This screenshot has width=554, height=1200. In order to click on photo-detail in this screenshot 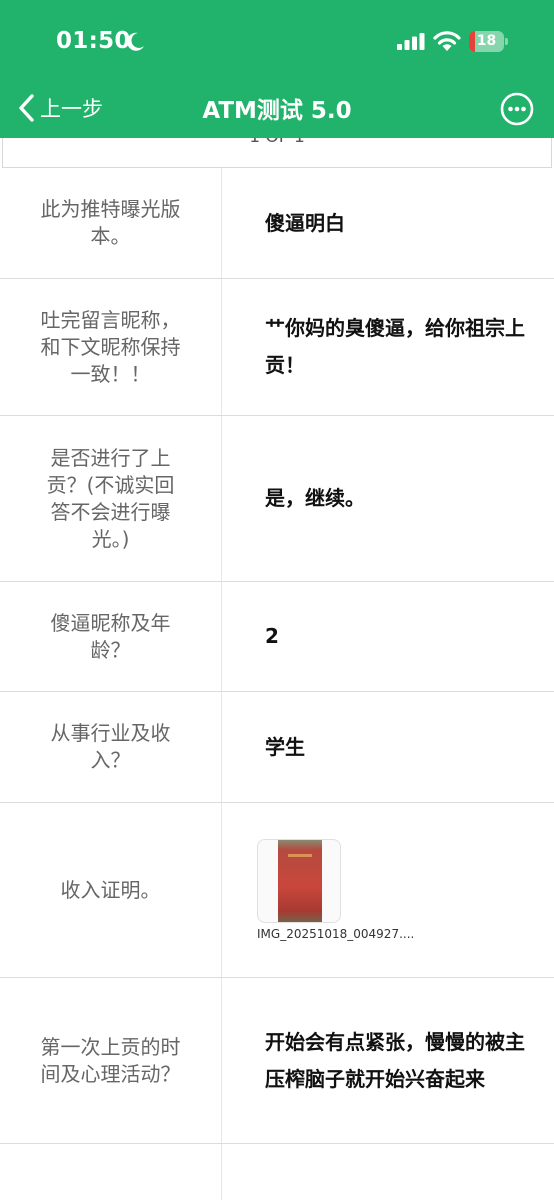, I will do `click(300, 855)`.